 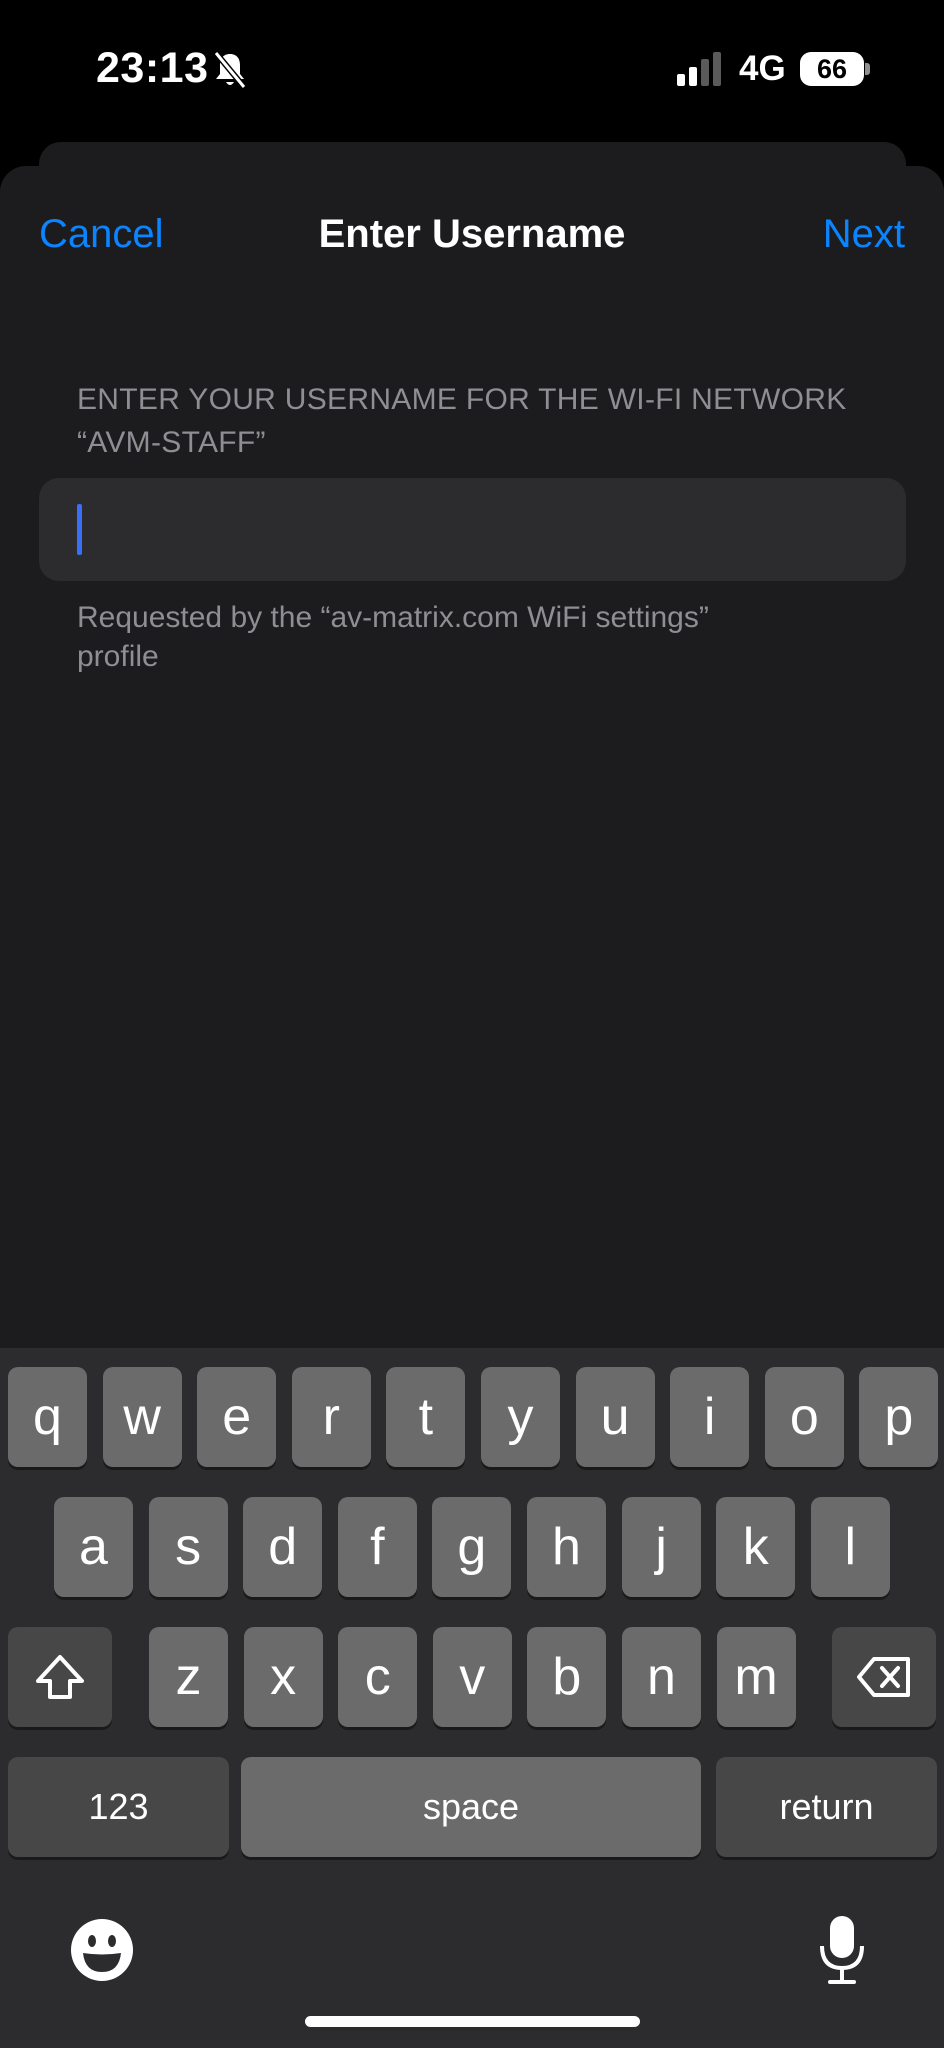 What do you see at coordinates (661, 1547) in the screenshot?
I see `key-j: j` at bounding box center [661, 1547].